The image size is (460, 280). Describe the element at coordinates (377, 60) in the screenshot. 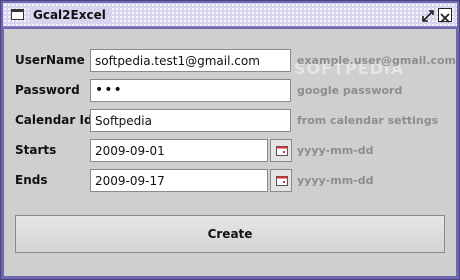

I see `username-hint: example.user@gmail.com` at that location.